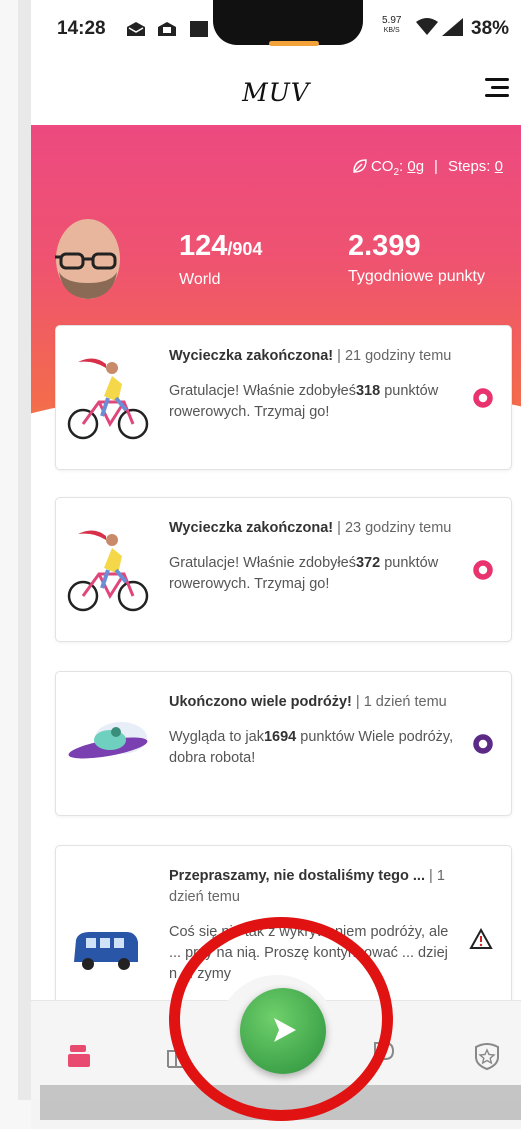 The width and height of the screenshot is (521, 1129). What do you see at coordinates (88, 259) in the screenshot?
I see `avatar` at bounding box center [88, 259].